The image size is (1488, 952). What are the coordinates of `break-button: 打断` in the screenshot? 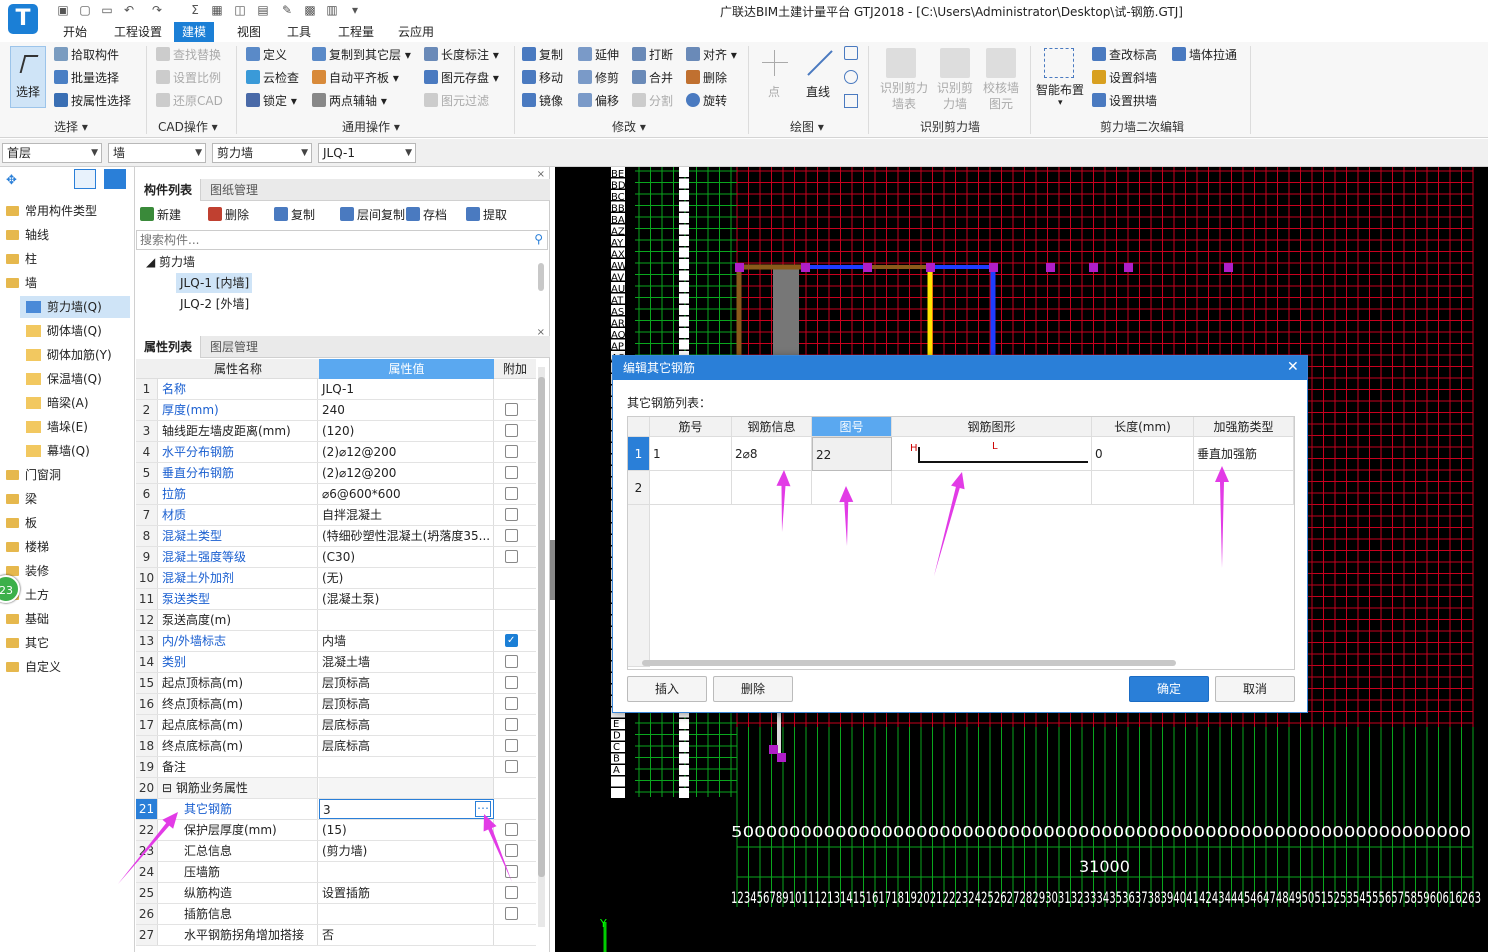 It's located at (652, 55).